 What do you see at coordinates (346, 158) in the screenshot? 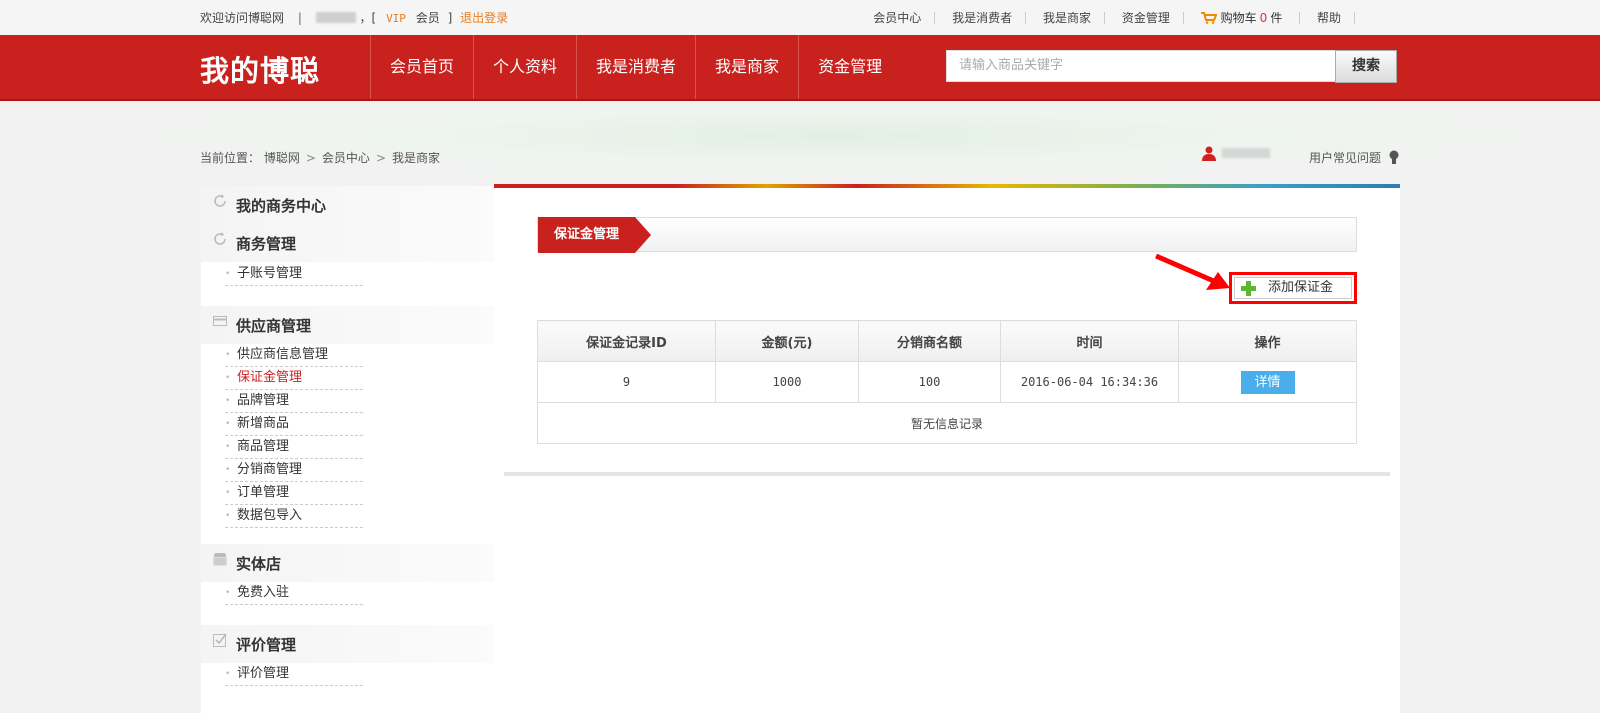
I see `breadcrumb-item-member-center: 会员中心` at bounding box center [346, 158].